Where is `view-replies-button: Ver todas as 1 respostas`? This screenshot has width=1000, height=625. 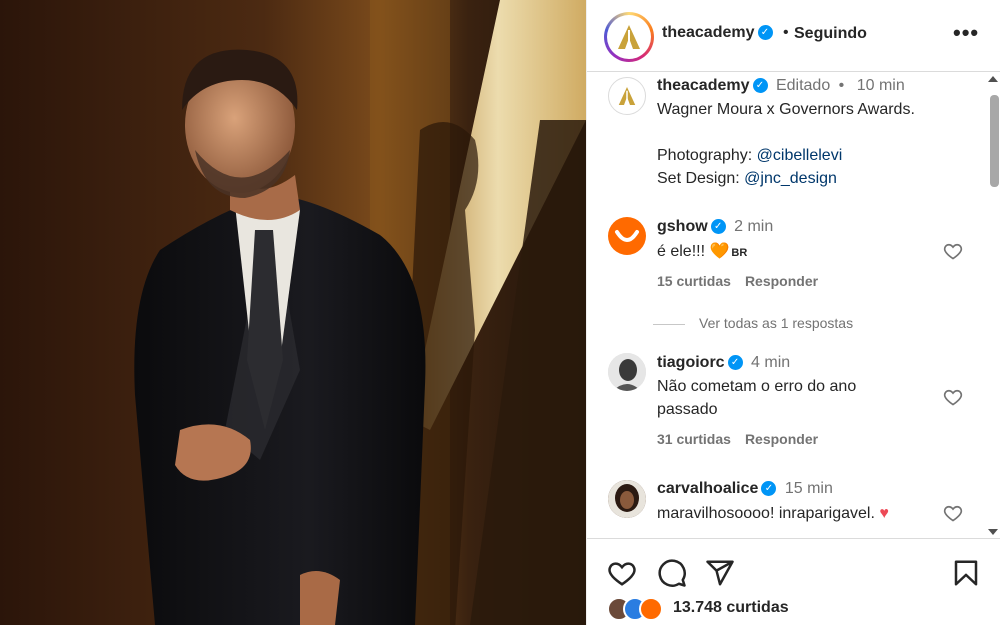
view-replies-button: Ver todas as 1 respostas is located at coordinates (753, 323).